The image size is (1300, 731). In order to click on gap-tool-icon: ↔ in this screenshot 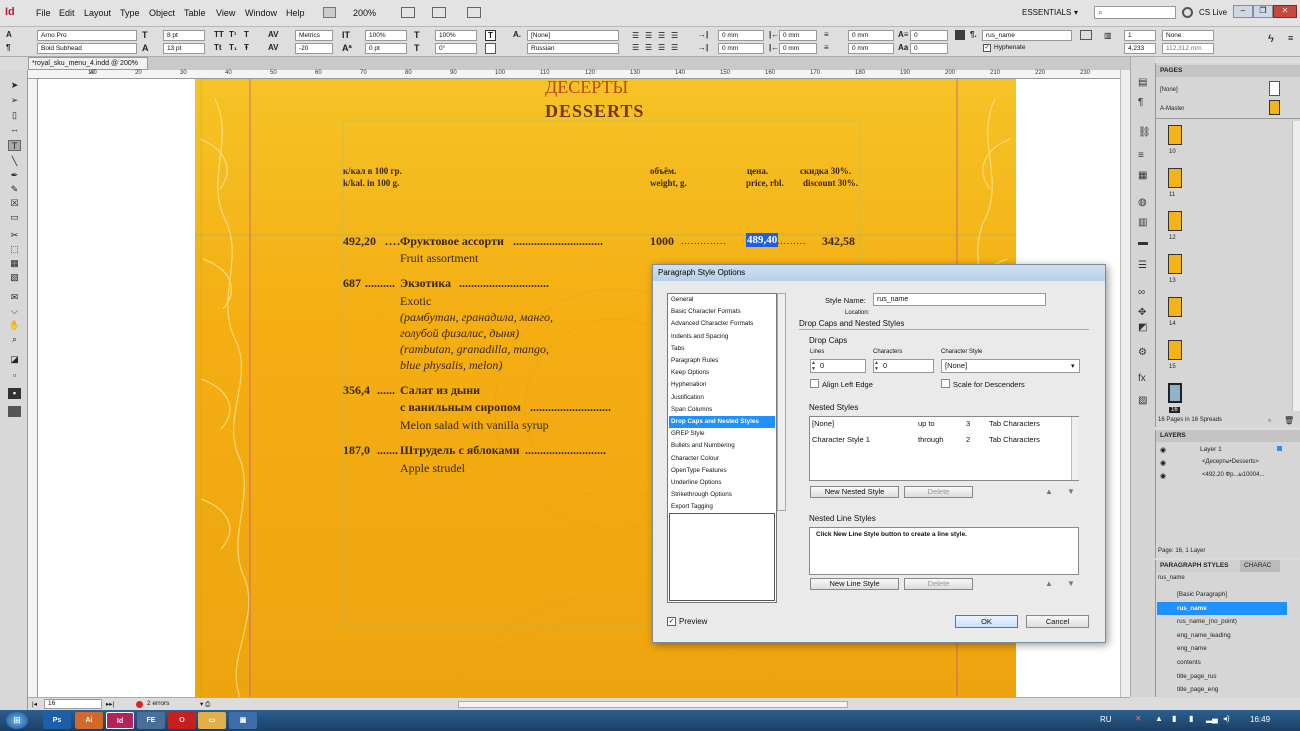, I will do `click(14, 129)`.